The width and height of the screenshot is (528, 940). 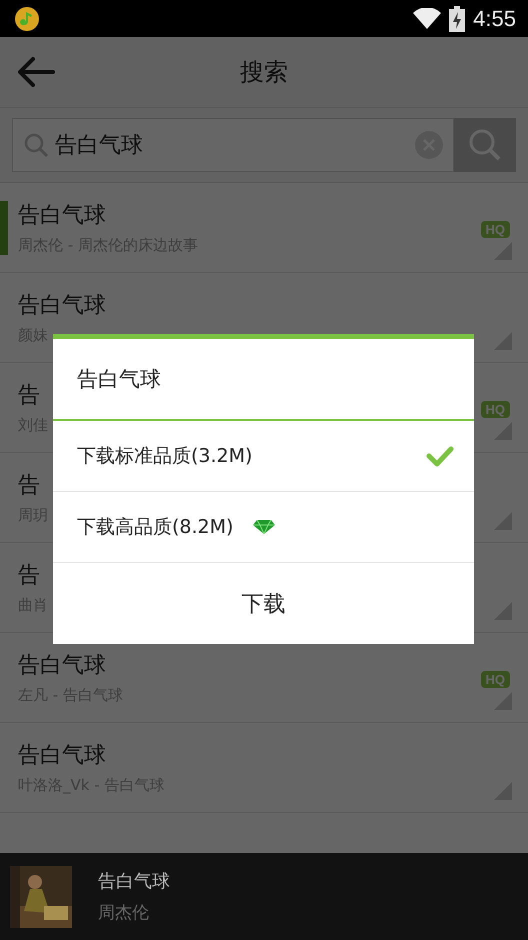 I want to click on clock-time: 4:55, so click(x=494, y=19).